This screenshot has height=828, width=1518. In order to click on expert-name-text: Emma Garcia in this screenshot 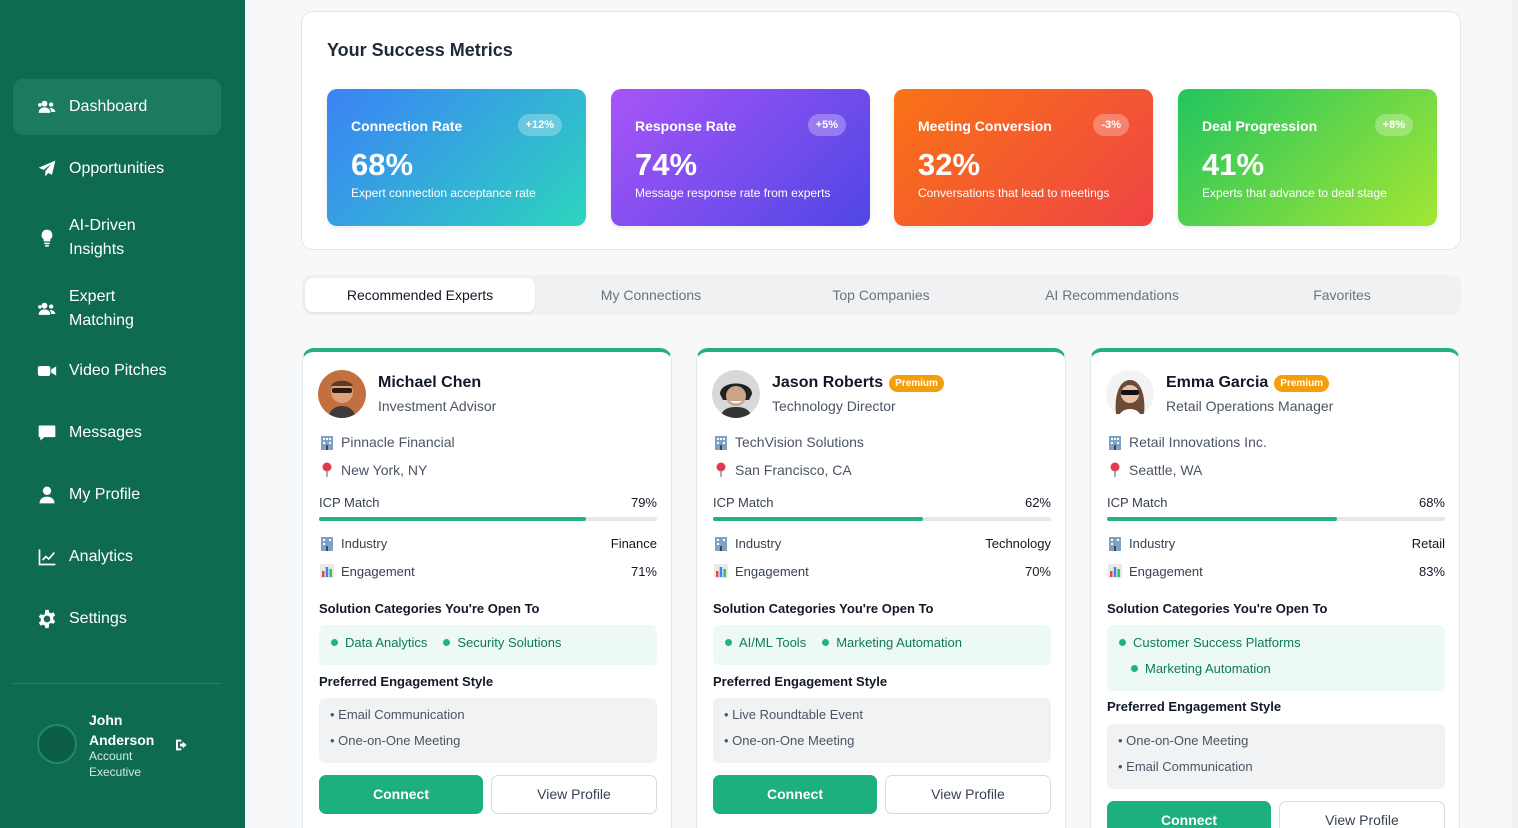, I will do `click(1217, 382)`.